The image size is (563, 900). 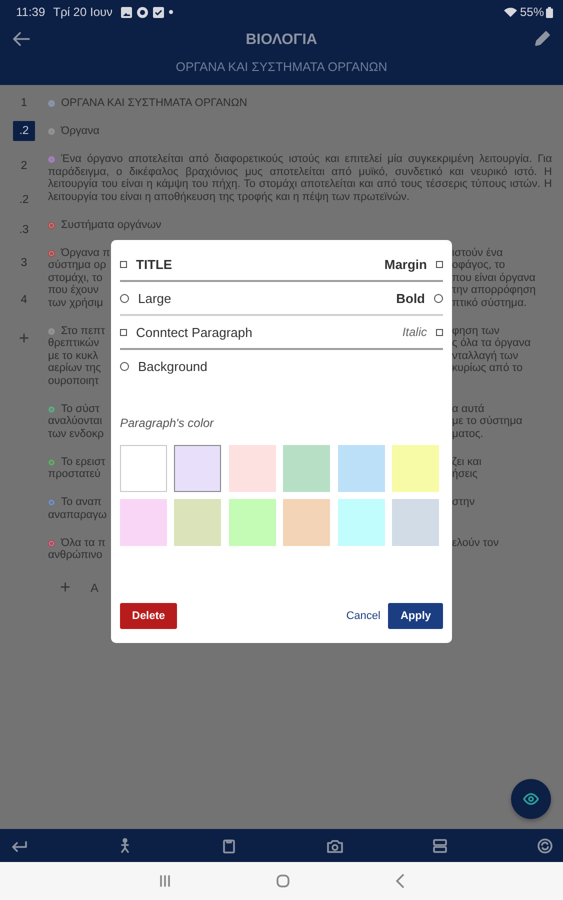 What do you see at coordinates (142, 12) in the screenshot?
I see `circle-icon` at bounding box center [142, 12].